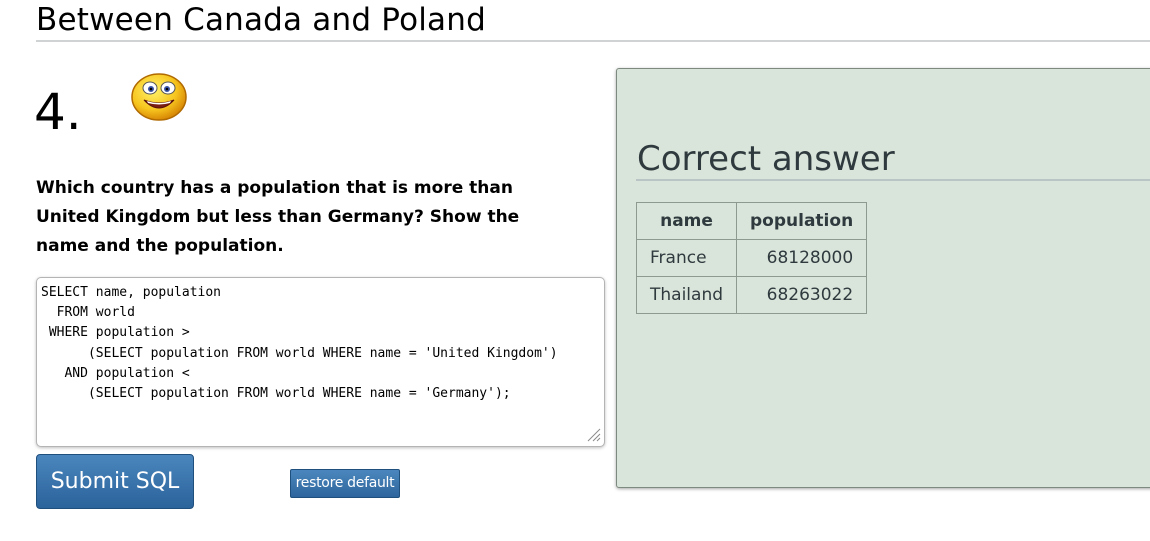  Describe the element at coordinates (686, 258) in the screenshot. I see `cell-name: France` at that location.